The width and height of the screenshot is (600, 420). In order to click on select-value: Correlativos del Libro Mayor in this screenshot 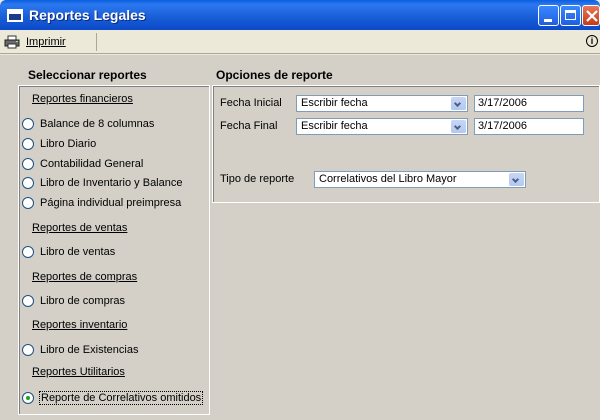, I will do `click(388, 179)`.